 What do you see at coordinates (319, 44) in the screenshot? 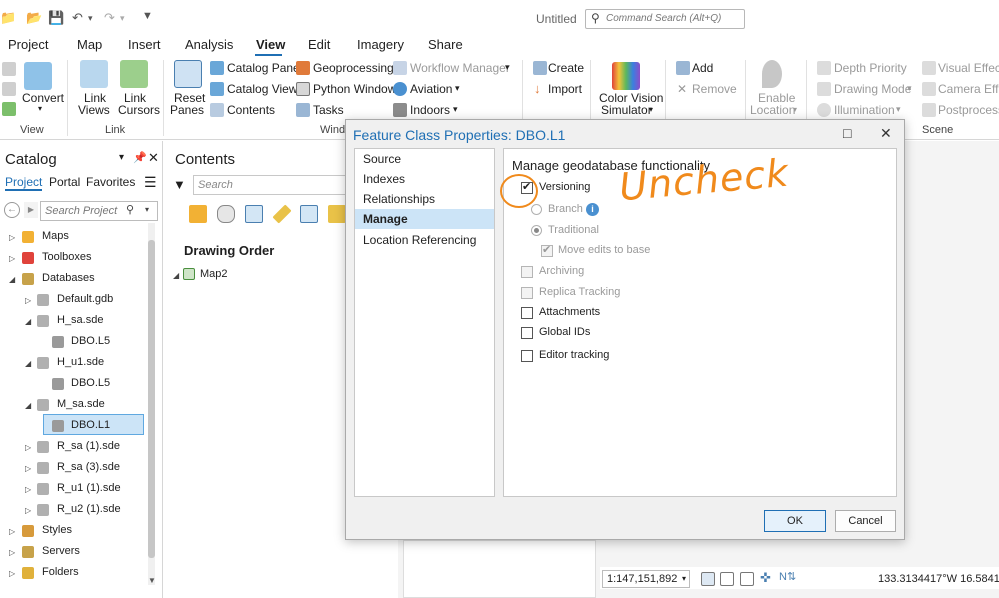
I see `tab-edit: Edit` at bounding box center [319, 44].